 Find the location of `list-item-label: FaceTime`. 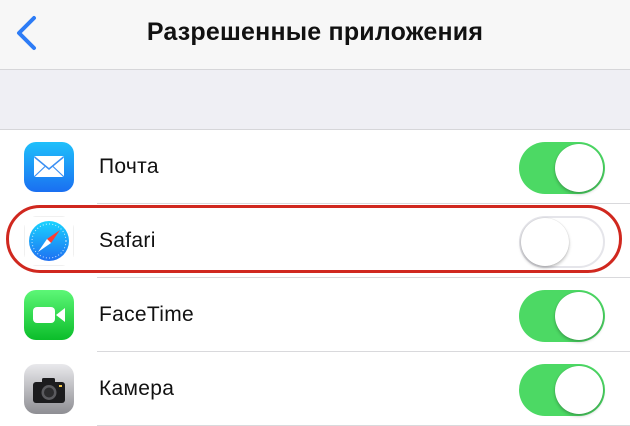

list-item-label: FaceTime is located at coordinates (146, 314).